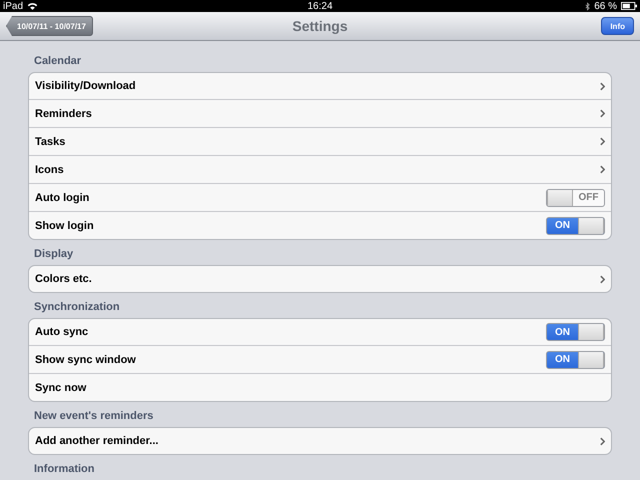 Image resolution: width=640 pixels, height=480 pixels. I want to click on back-button: 10/07/11 - 10/07/17, so click(49, 26).